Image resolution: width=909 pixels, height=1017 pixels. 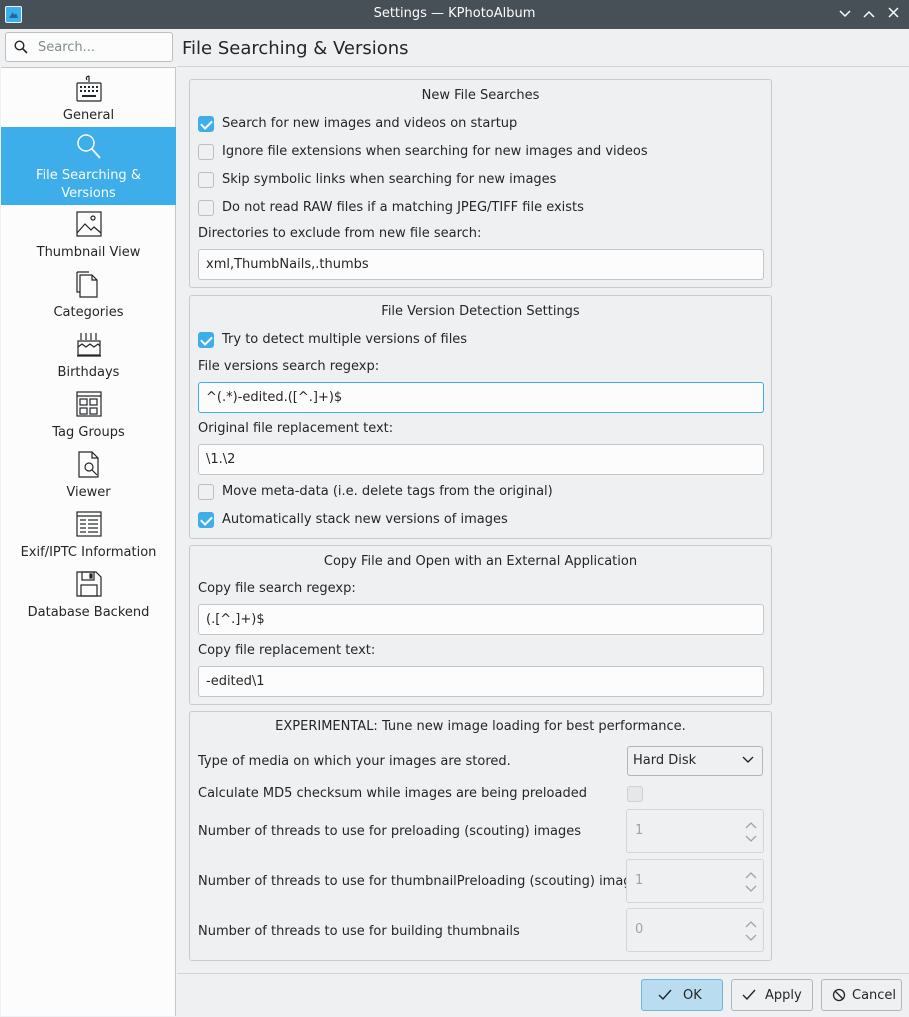 I want to click on sidebar-item-exif-iptc: Exif/IPTC Information, so click(x=88, y=535).